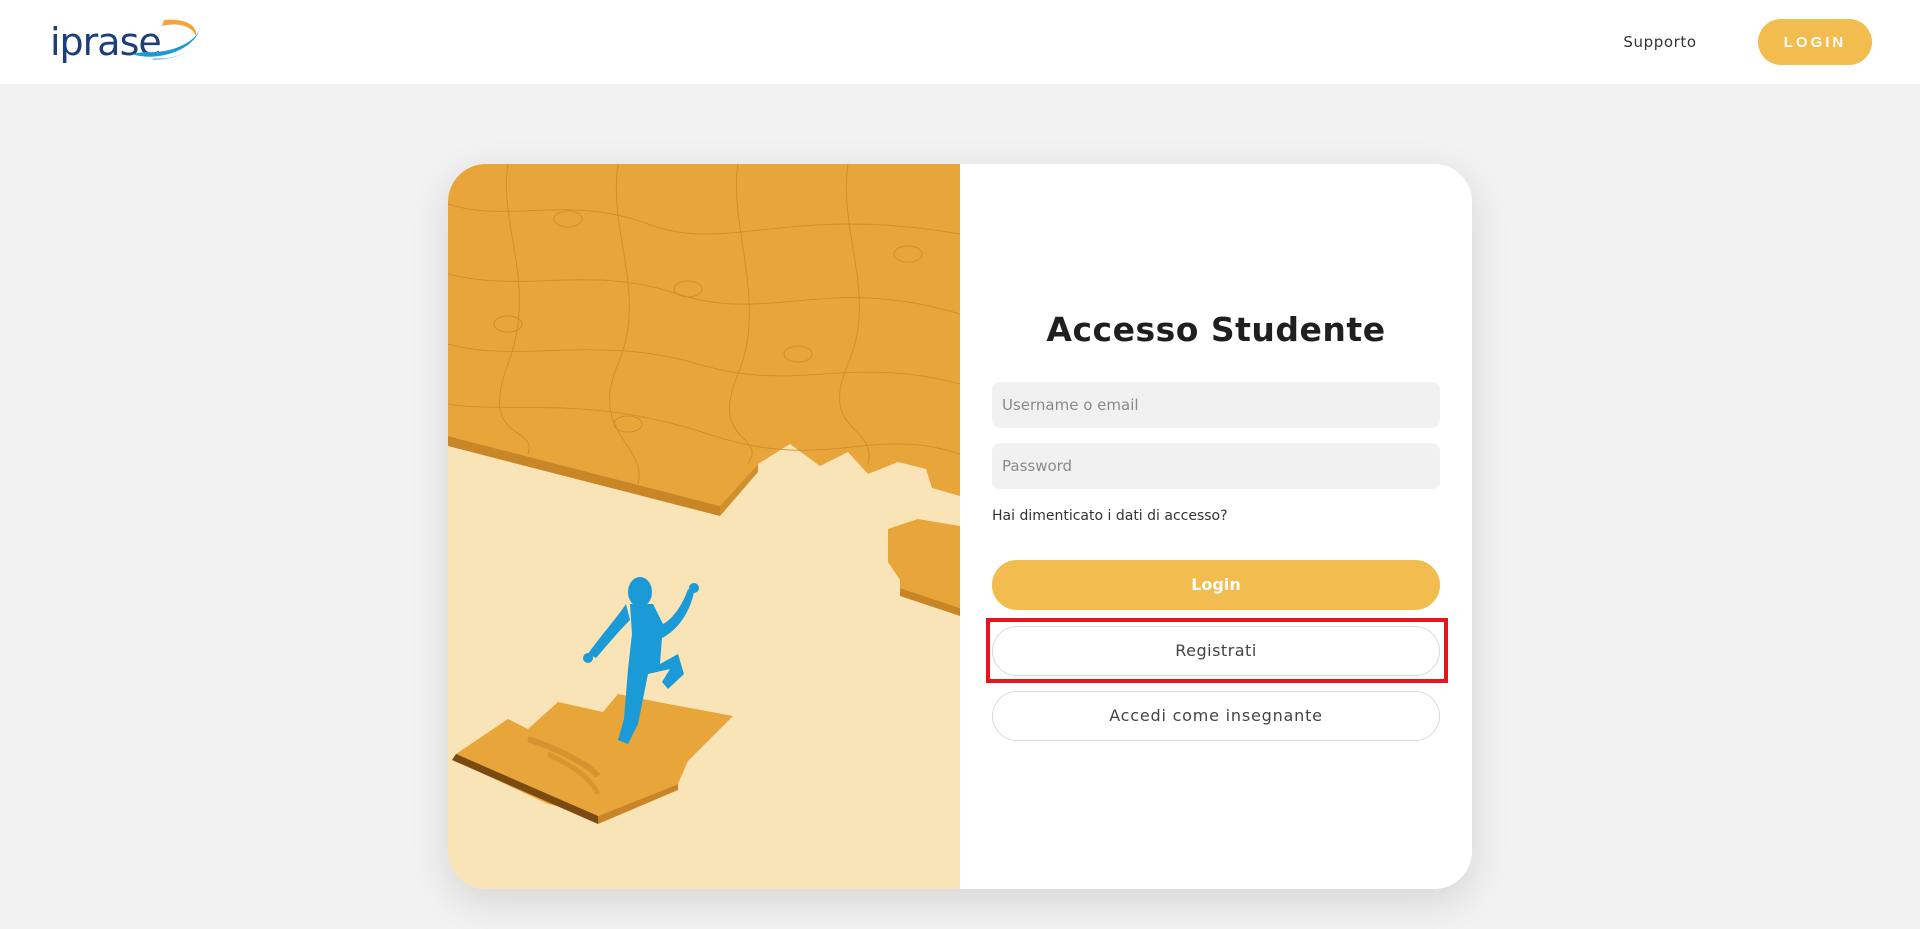 This screenshot has width=1920, height=929. I want to click on teacher-login-button: Accedi come insegnante, so click(1216, 716).